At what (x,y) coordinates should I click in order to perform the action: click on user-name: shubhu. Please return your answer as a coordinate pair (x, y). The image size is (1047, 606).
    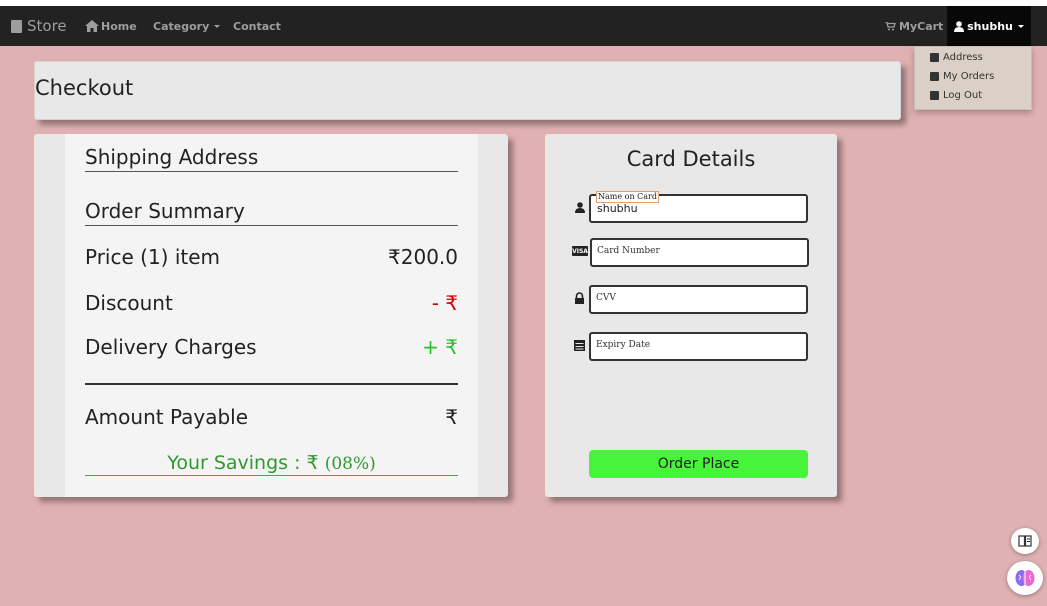
    Looking at the image, I should click on (990, 26).